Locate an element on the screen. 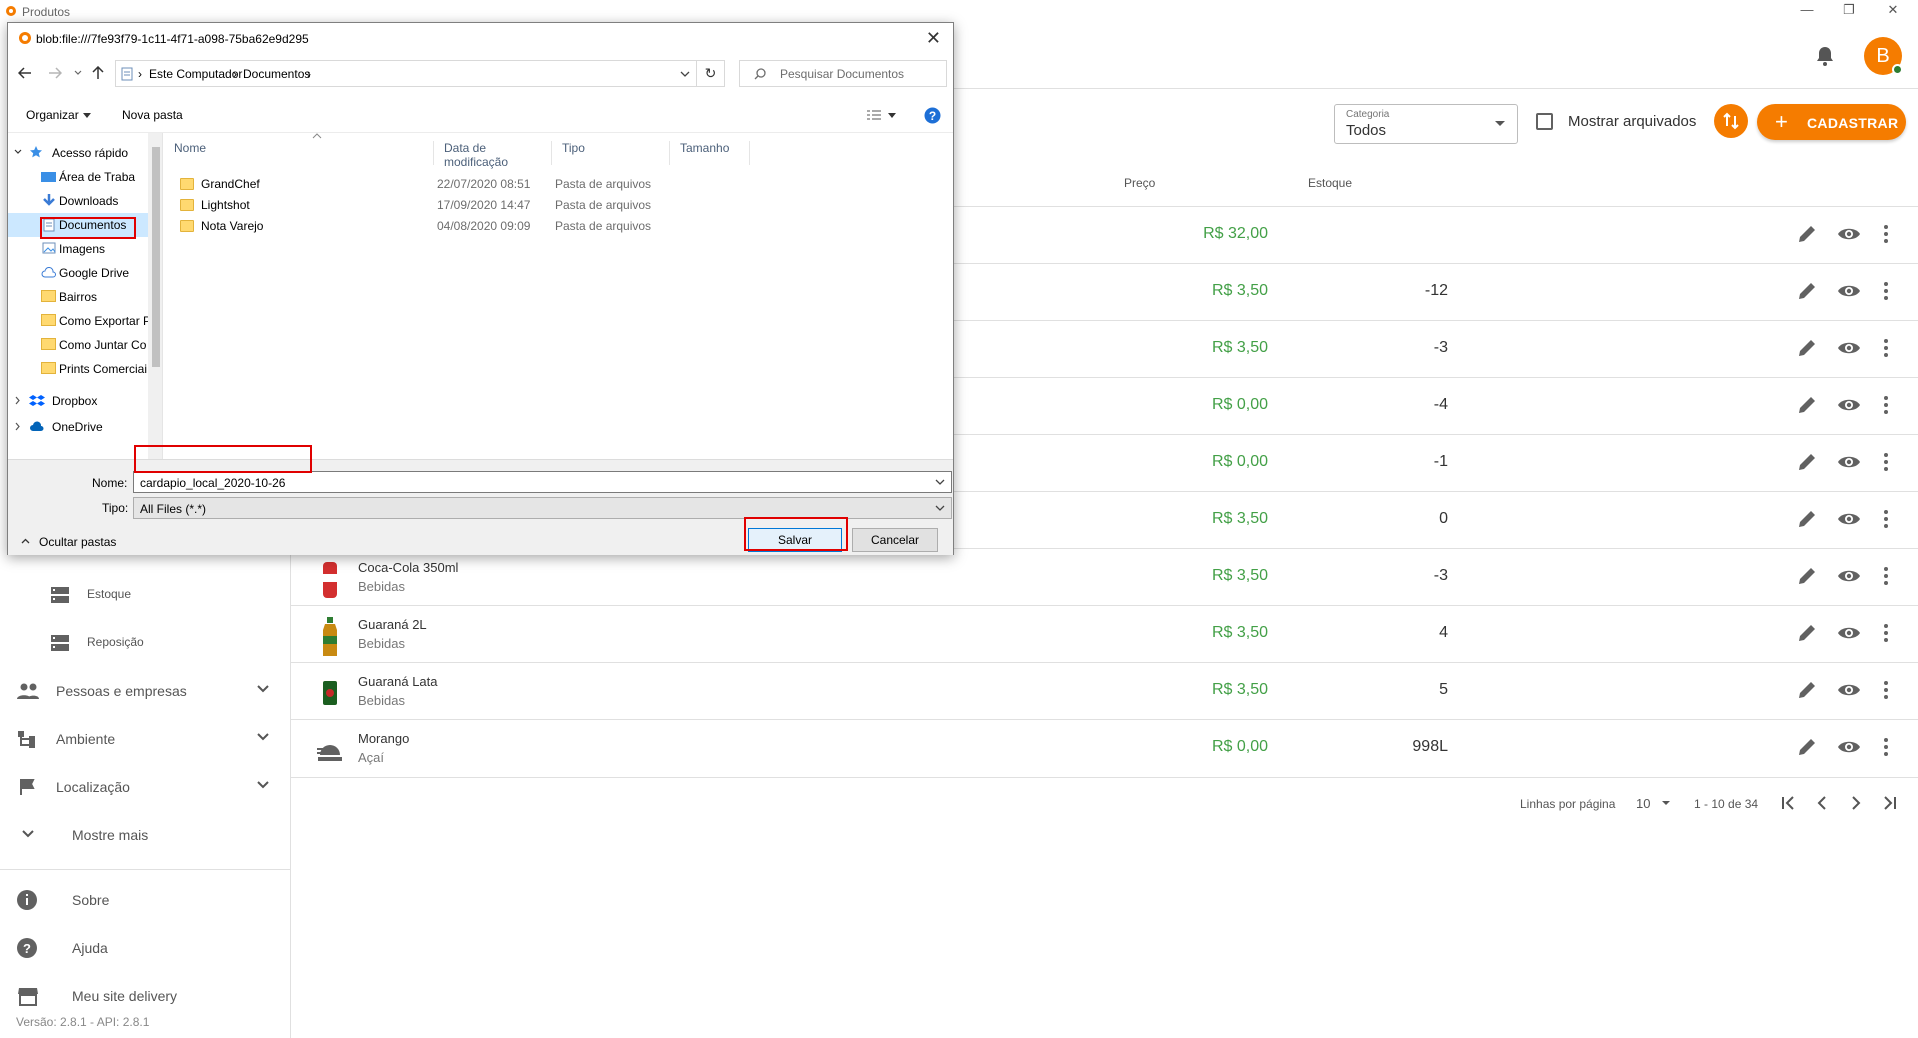 Image resolution: width=1918 pixels, height=1038 pixels. sidebar-item-mostre-mais: Mostre mais is located at coordinates (145, 835).